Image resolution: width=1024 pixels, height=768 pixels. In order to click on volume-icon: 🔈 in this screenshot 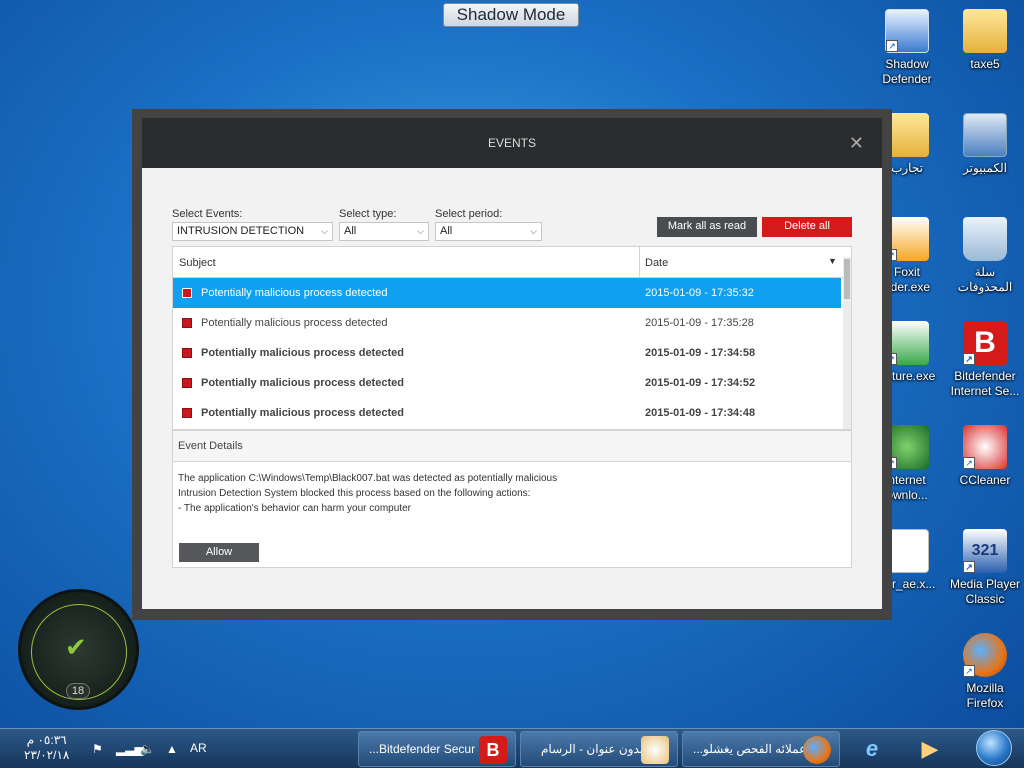, I will do `click(147, 749)`.